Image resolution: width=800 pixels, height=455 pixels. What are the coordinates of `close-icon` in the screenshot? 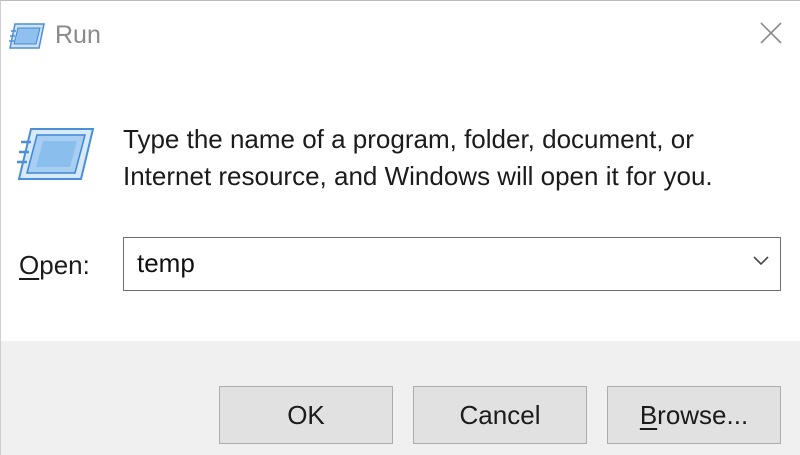 It's located at (771, 35).